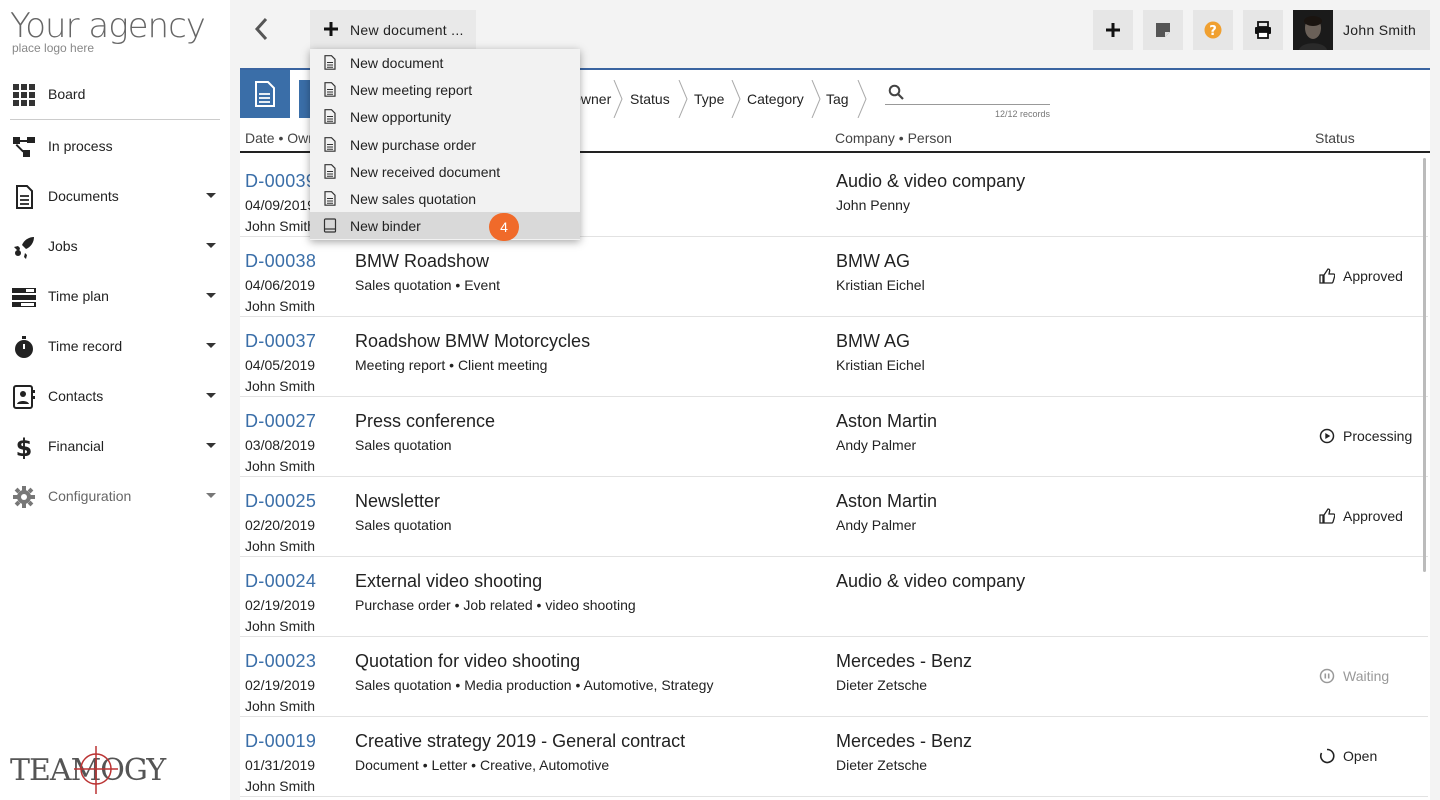 The width and height of the screenshot is (1440, 800). What do you see at coordinates (1366, 676) in the screenshot?
I see `status-label: Waiting` at bounding box center [1366, 676].